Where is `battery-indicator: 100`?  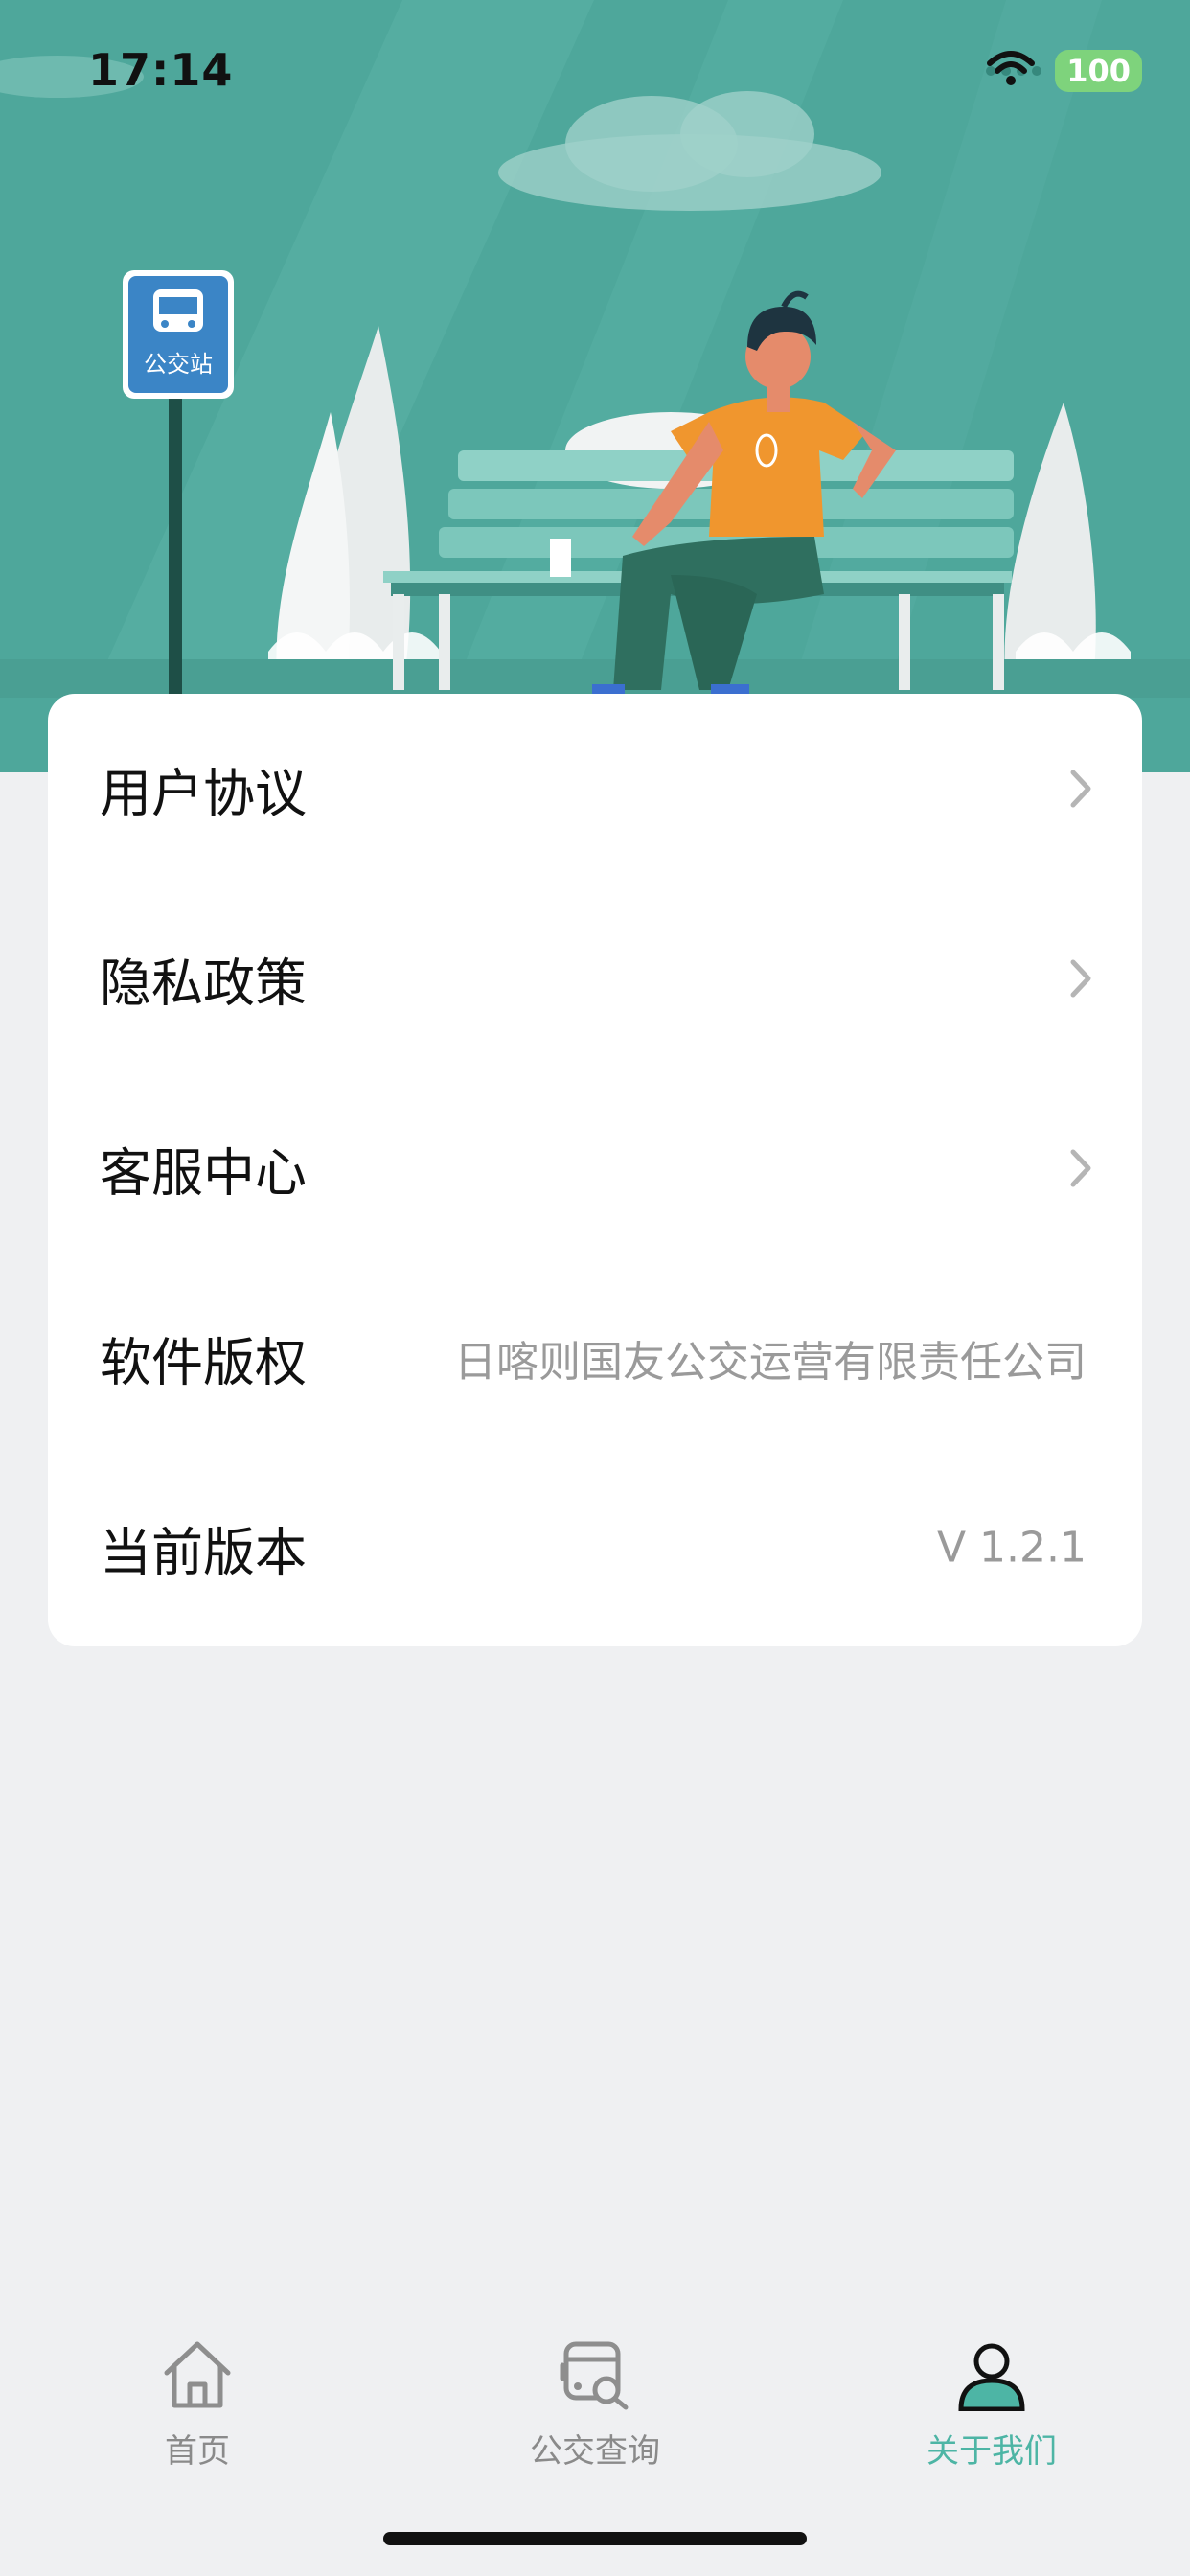 battery-indicator: 100 is located at coordinates (1099, 71).